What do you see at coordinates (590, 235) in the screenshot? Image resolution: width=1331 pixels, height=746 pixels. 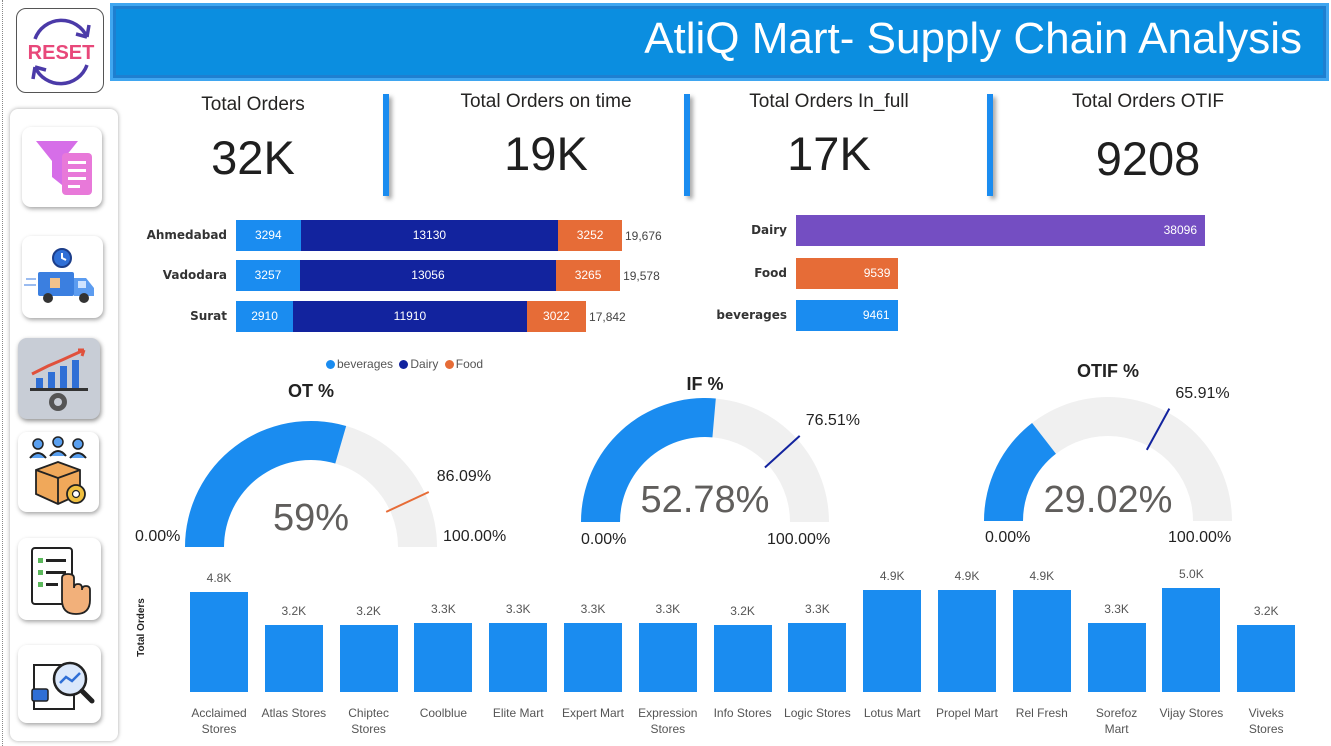 I see `bar-segment-food: 3252` at bounding box center [590, 235].